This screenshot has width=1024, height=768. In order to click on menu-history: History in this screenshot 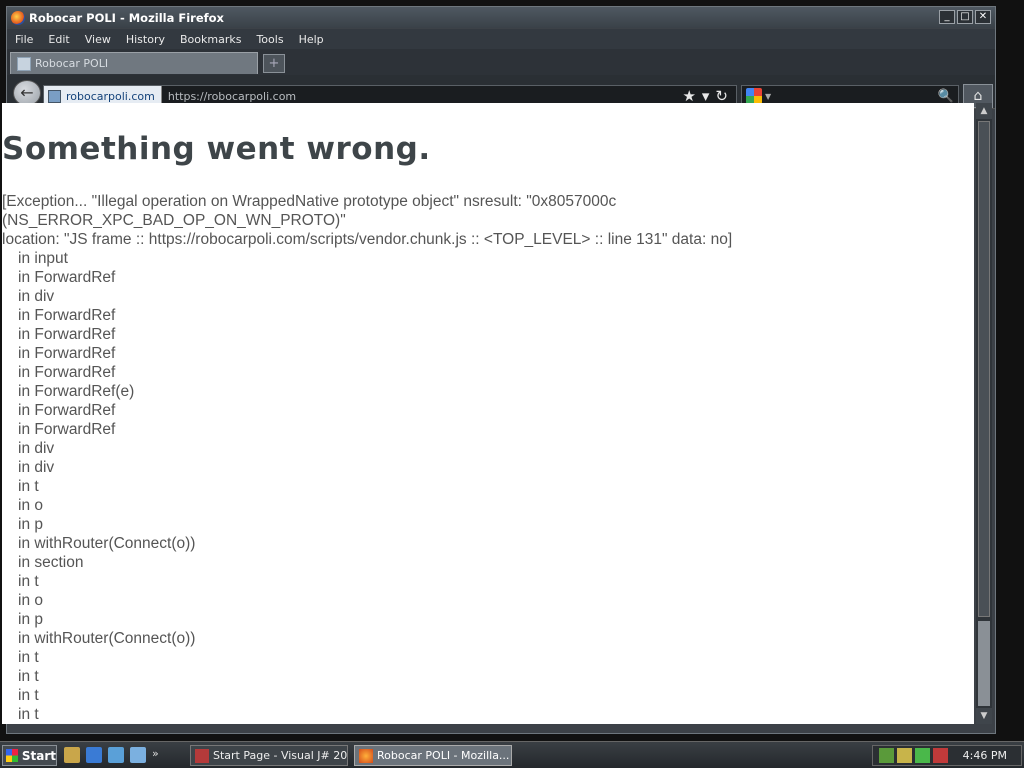, I will do `click(145, 39)`.